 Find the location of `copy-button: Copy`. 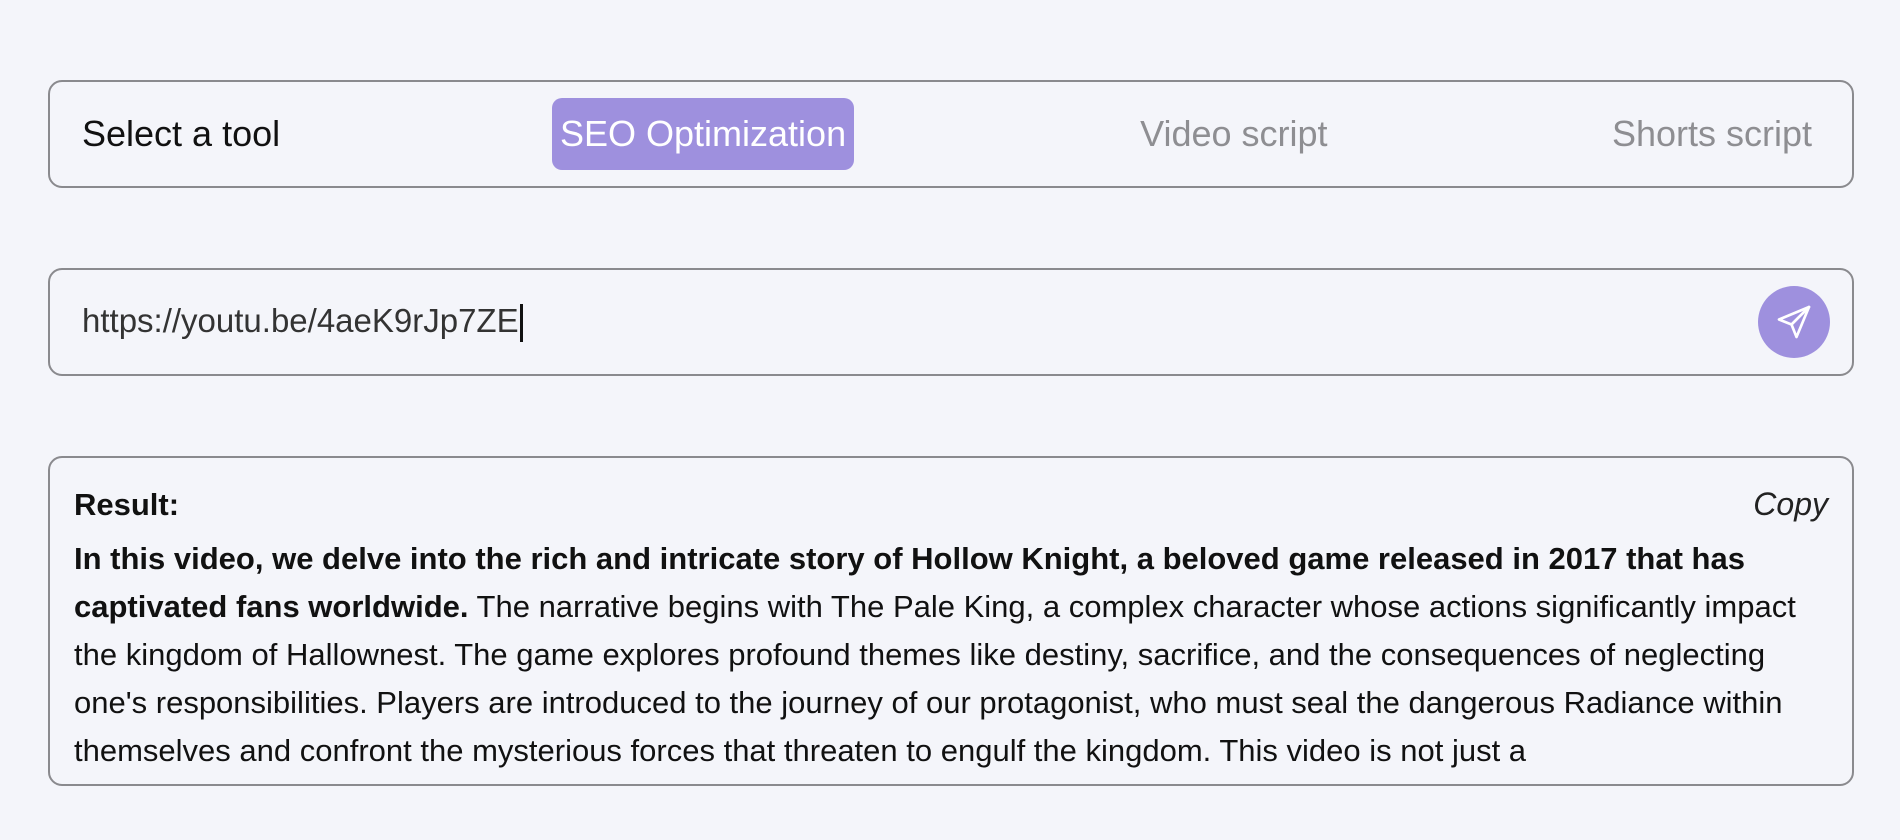

copy-button: Copy is located at coordinates (1790, 504).